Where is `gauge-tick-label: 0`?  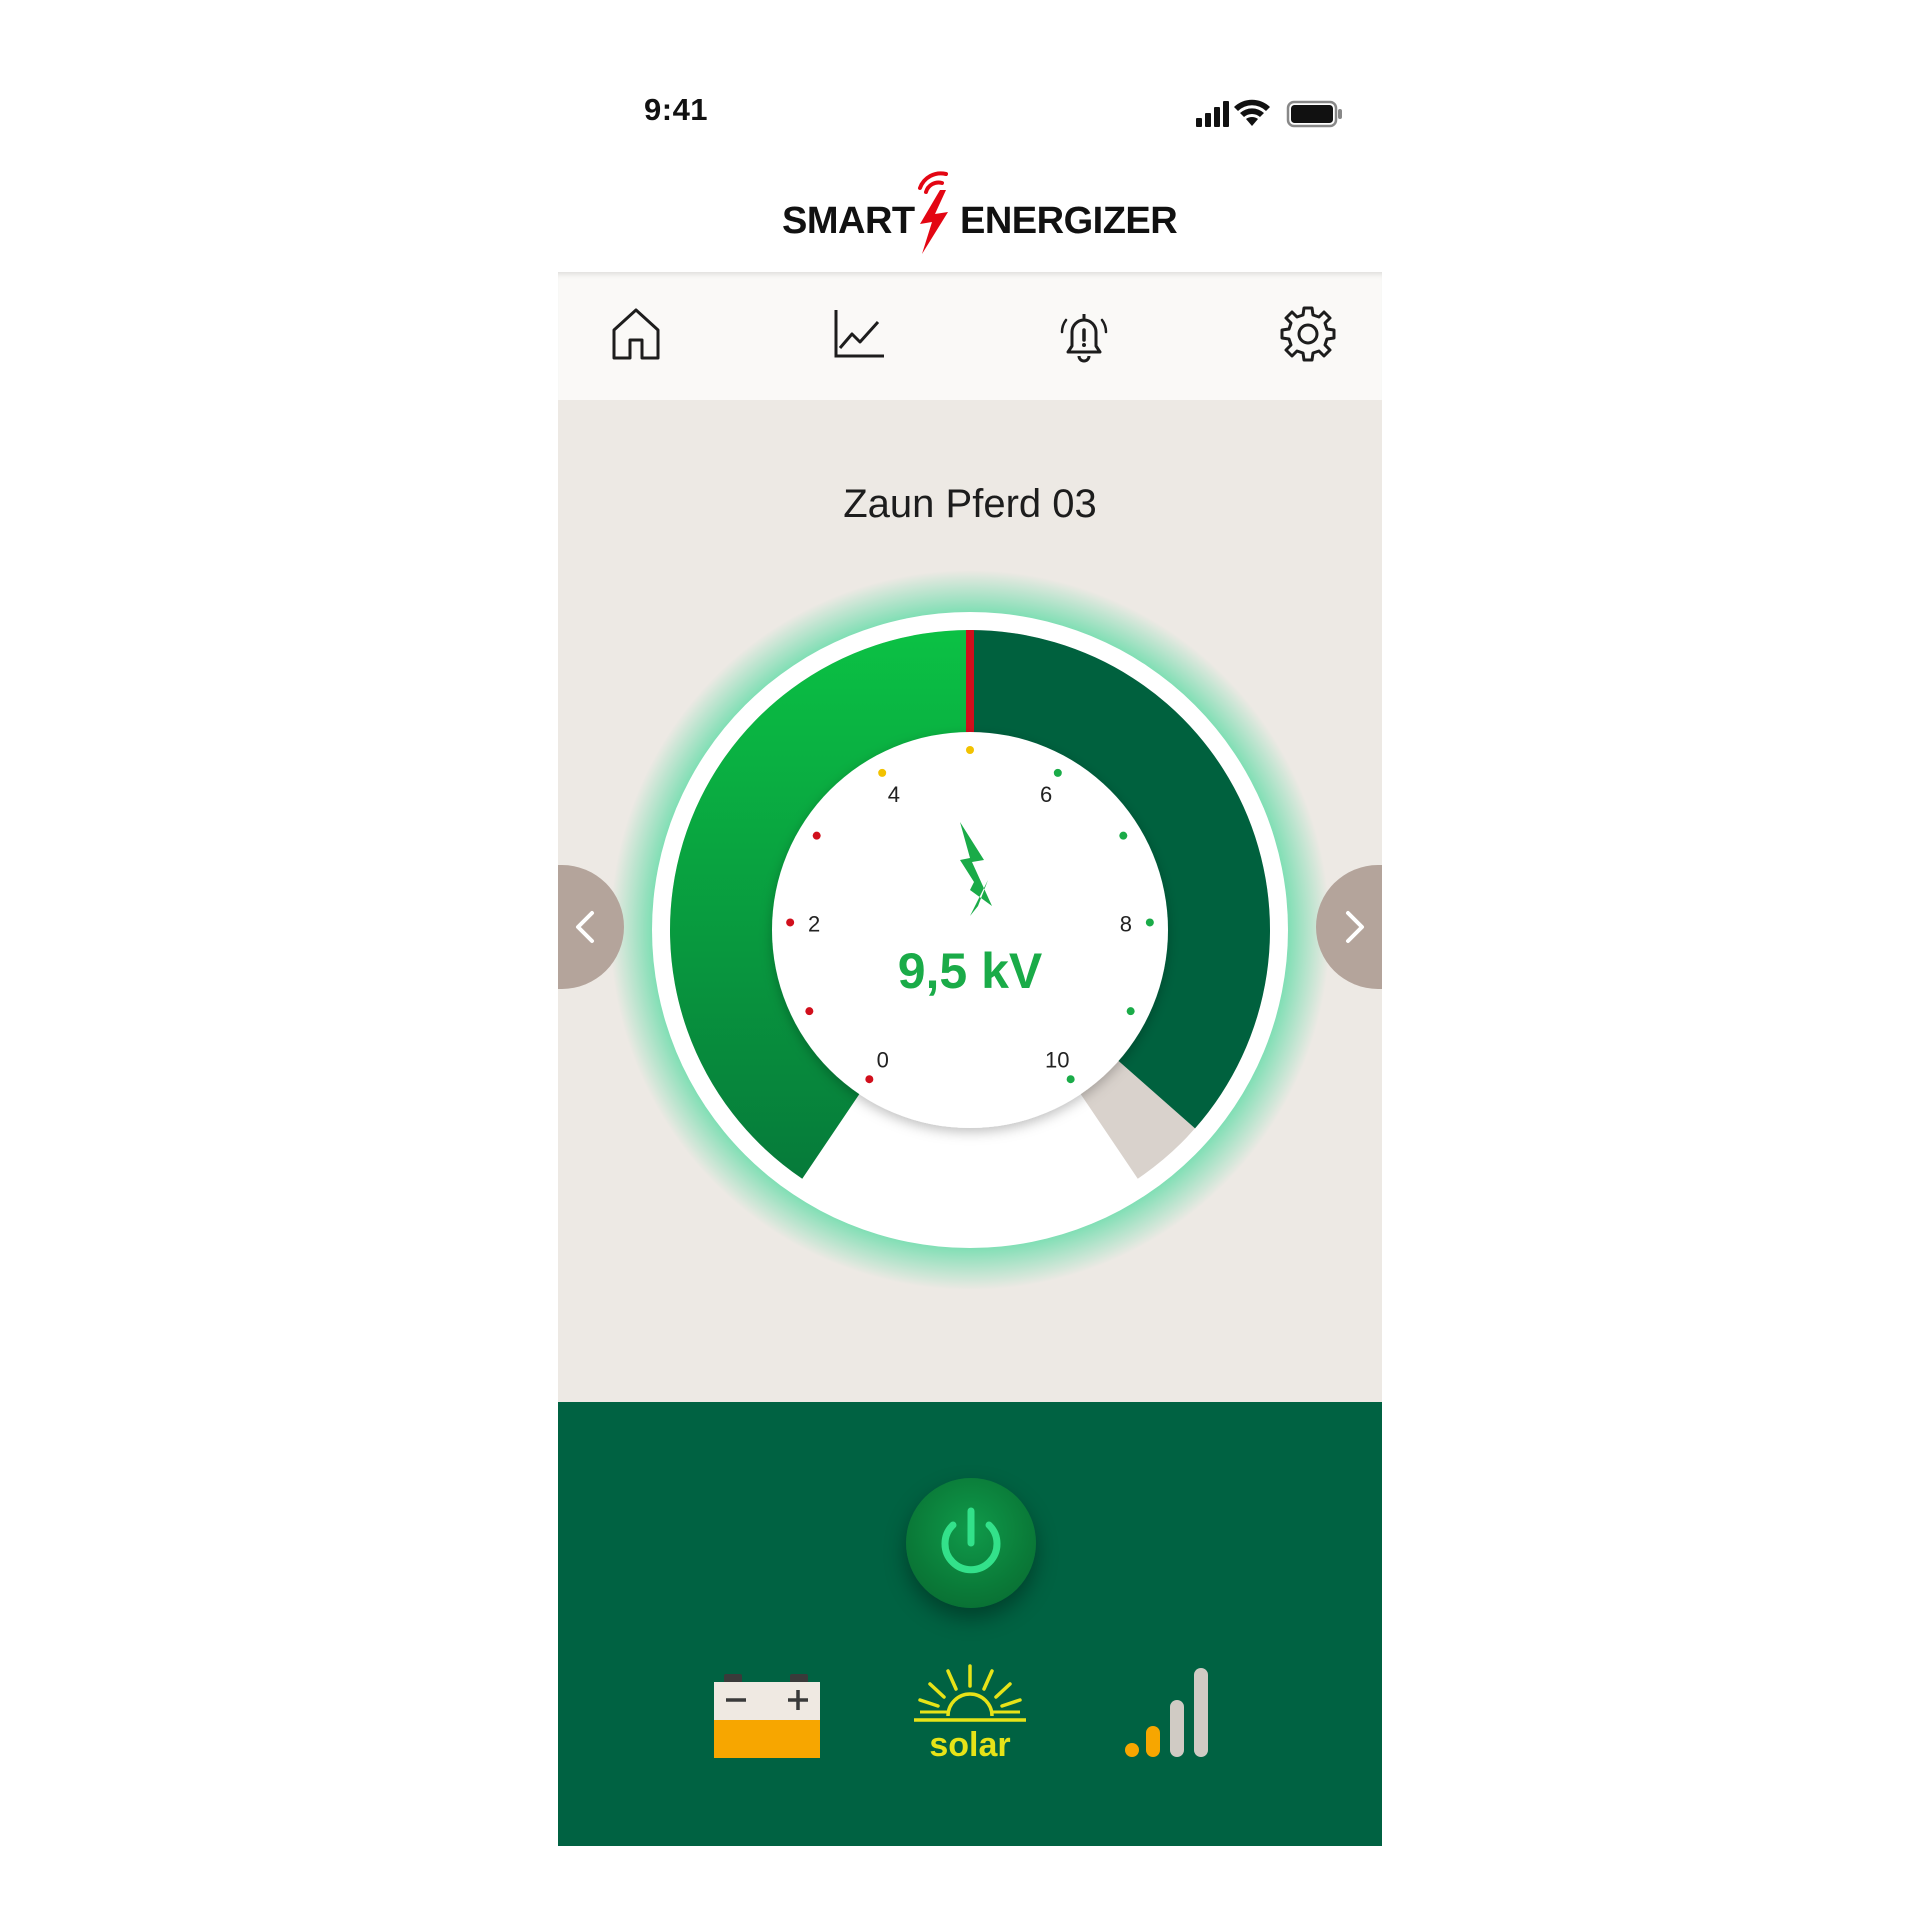 gauge-tick-label: 0 is located at coordinates (883, 1059).